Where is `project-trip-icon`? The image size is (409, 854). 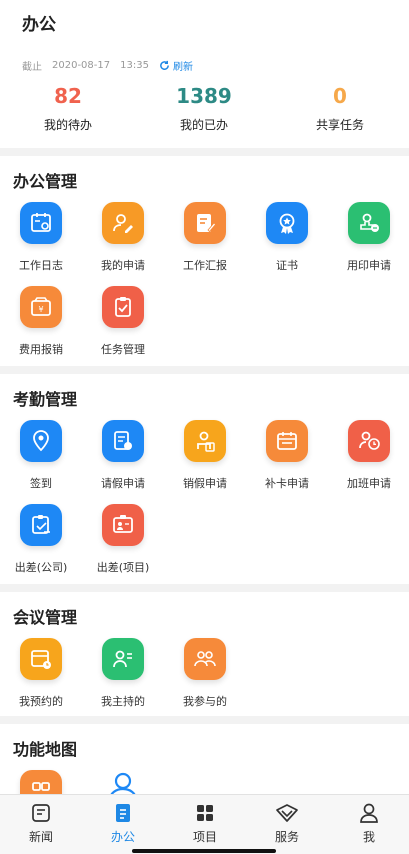 project-trip-icon is located at coordinates (123, 525).